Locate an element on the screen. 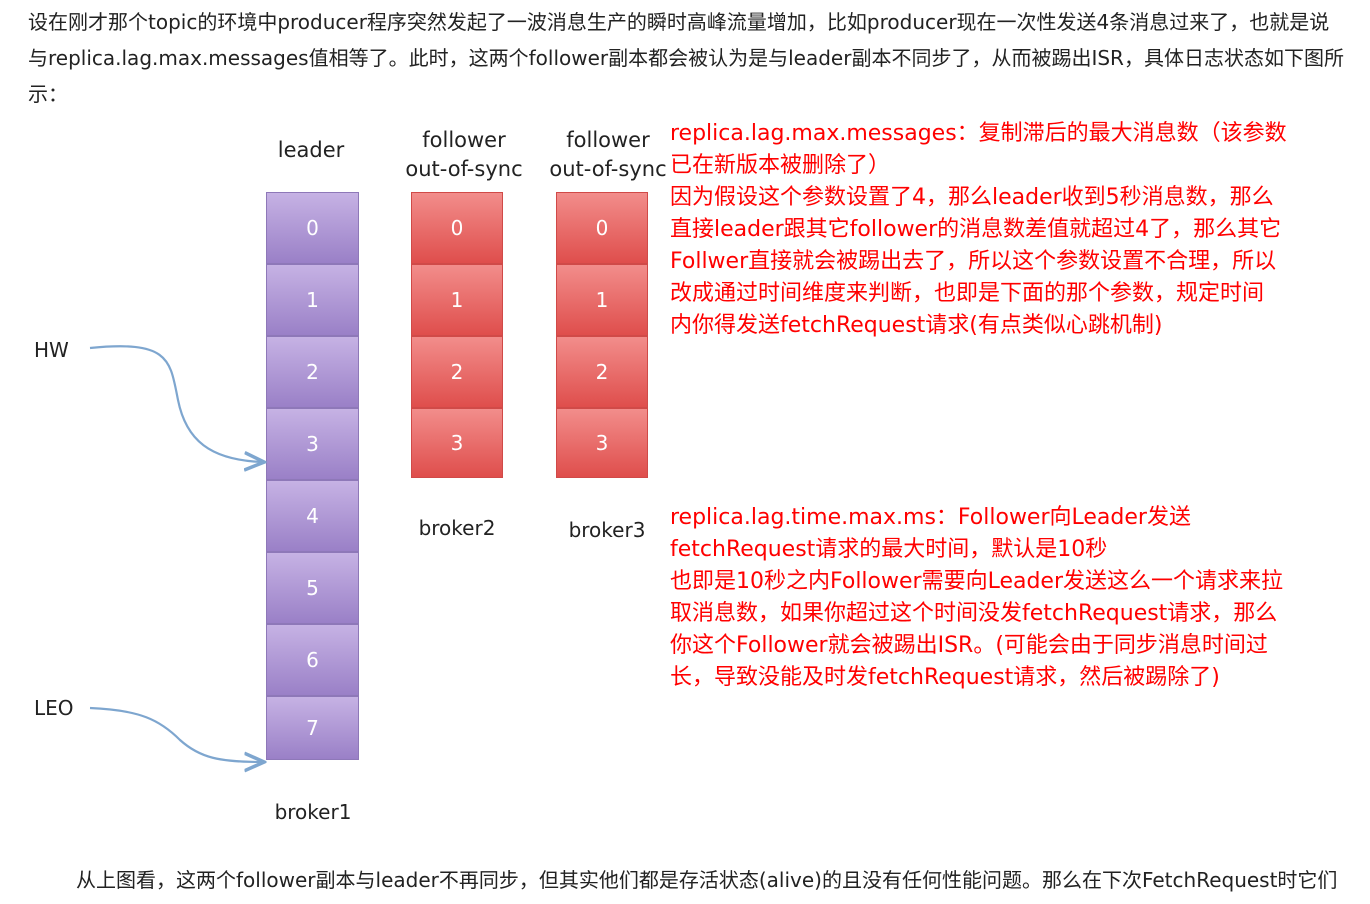 The width and height of the screenshot is (1370, 904). annotation-line: Follwer直接就会被踢出去了，所以这个参数设置不合理，所以 is located at coordinates (973, 261).